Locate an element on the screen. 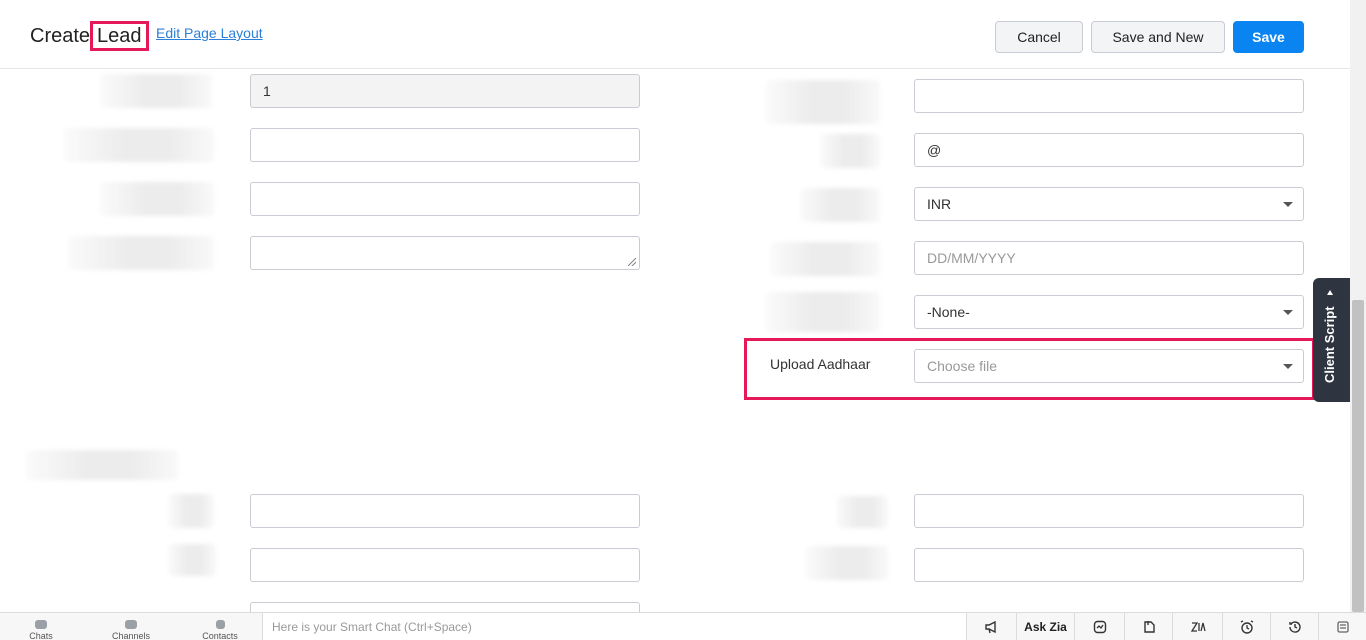 The image size is (1366, 640). notes-icon is located at coordinates (1342, 627).